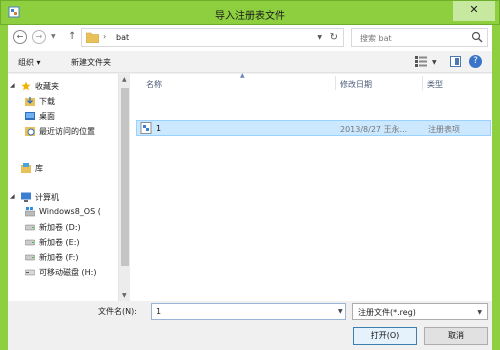  What do you see at coordinates (63, 197) in the screenshot?
I see `nav-computer: ◢ 计算机` at bounding box center [63, 197].